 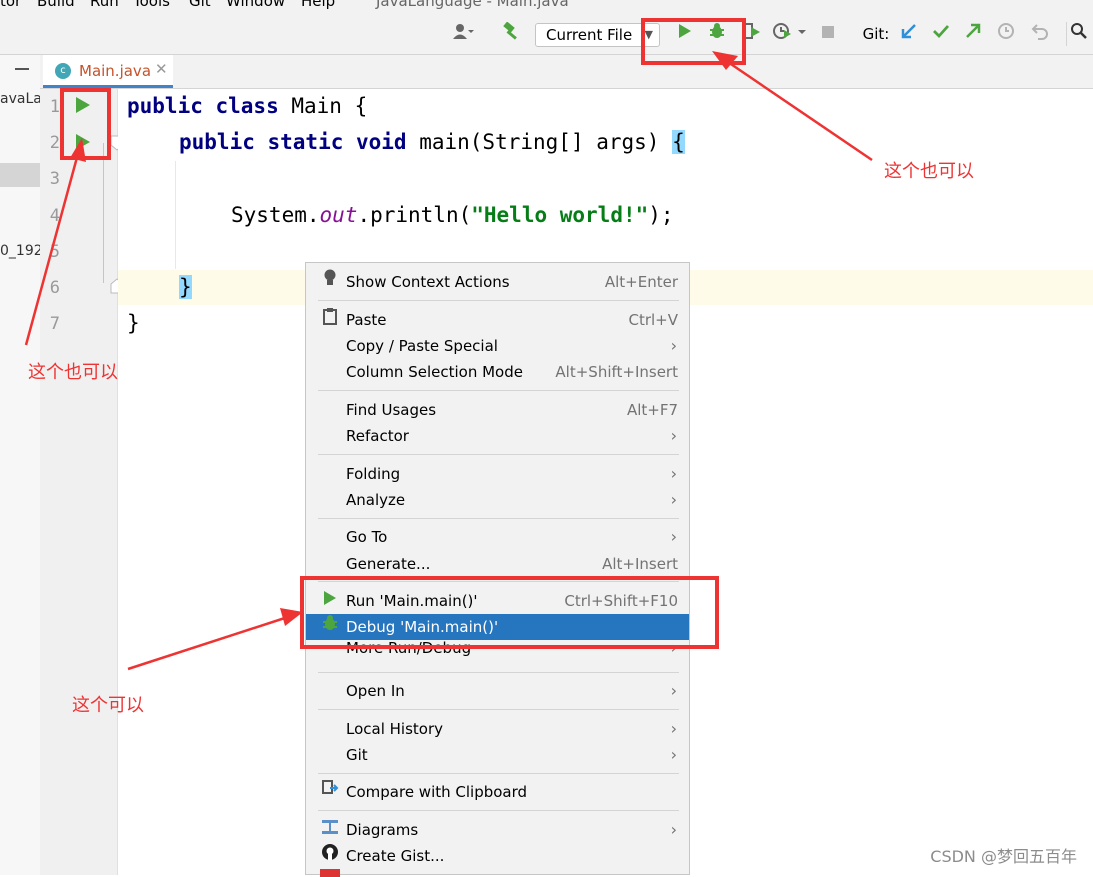 I want to click on annotation-note-left: 这个也可以, so click(x=73, y=372).